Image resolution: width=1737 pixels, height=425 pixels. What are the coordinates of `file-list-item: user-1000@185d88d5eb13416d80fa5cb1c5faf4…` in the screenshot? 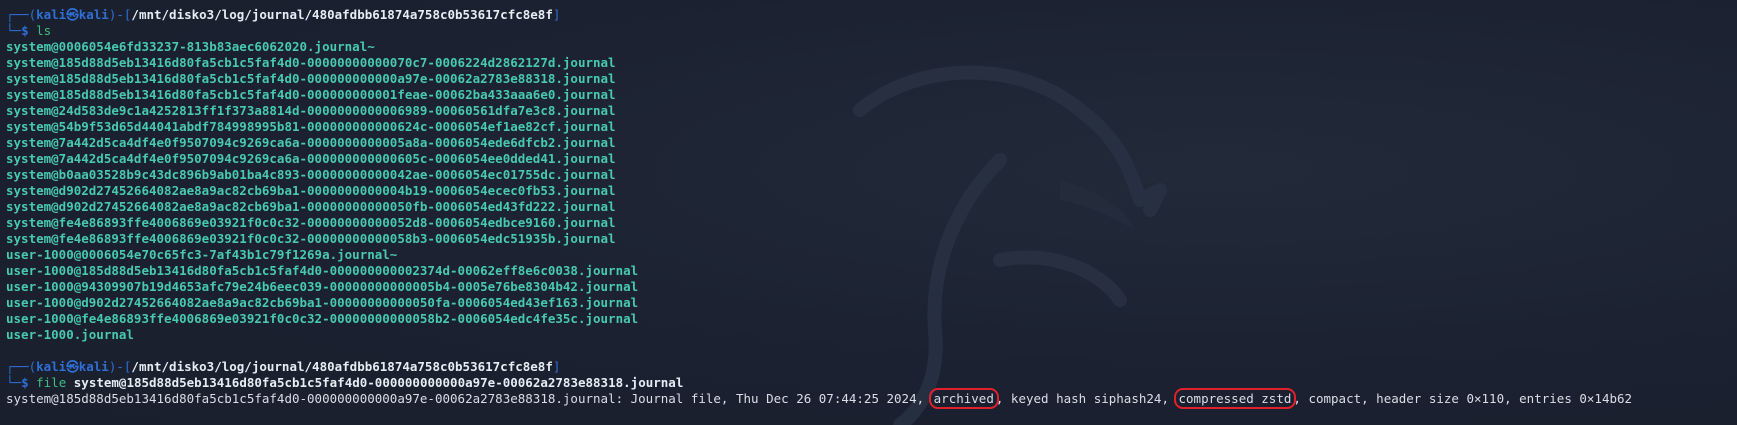 It's located at (322, 270).